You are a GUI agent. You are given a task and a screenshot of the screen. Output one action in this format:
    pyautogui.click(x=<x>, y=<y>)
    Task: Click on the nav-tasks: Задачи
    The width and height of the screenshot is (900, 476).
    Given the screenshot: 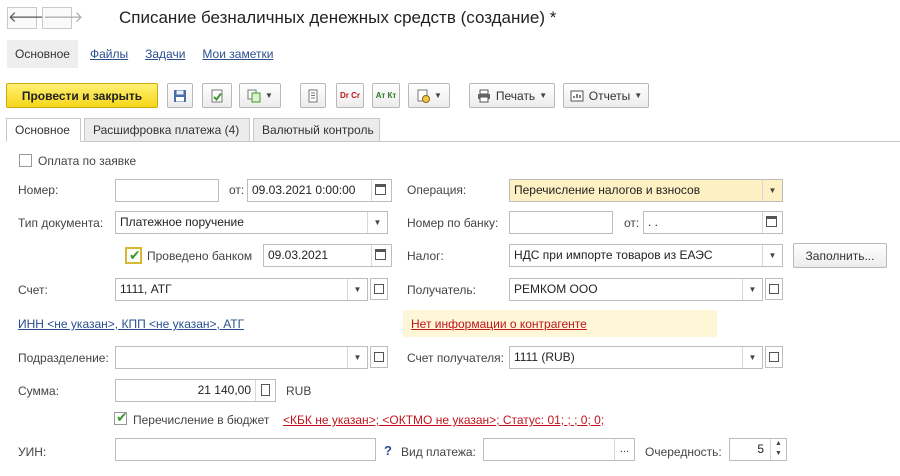 What is the action you would take?
    pyautogui.click(x=165, y=54)
    